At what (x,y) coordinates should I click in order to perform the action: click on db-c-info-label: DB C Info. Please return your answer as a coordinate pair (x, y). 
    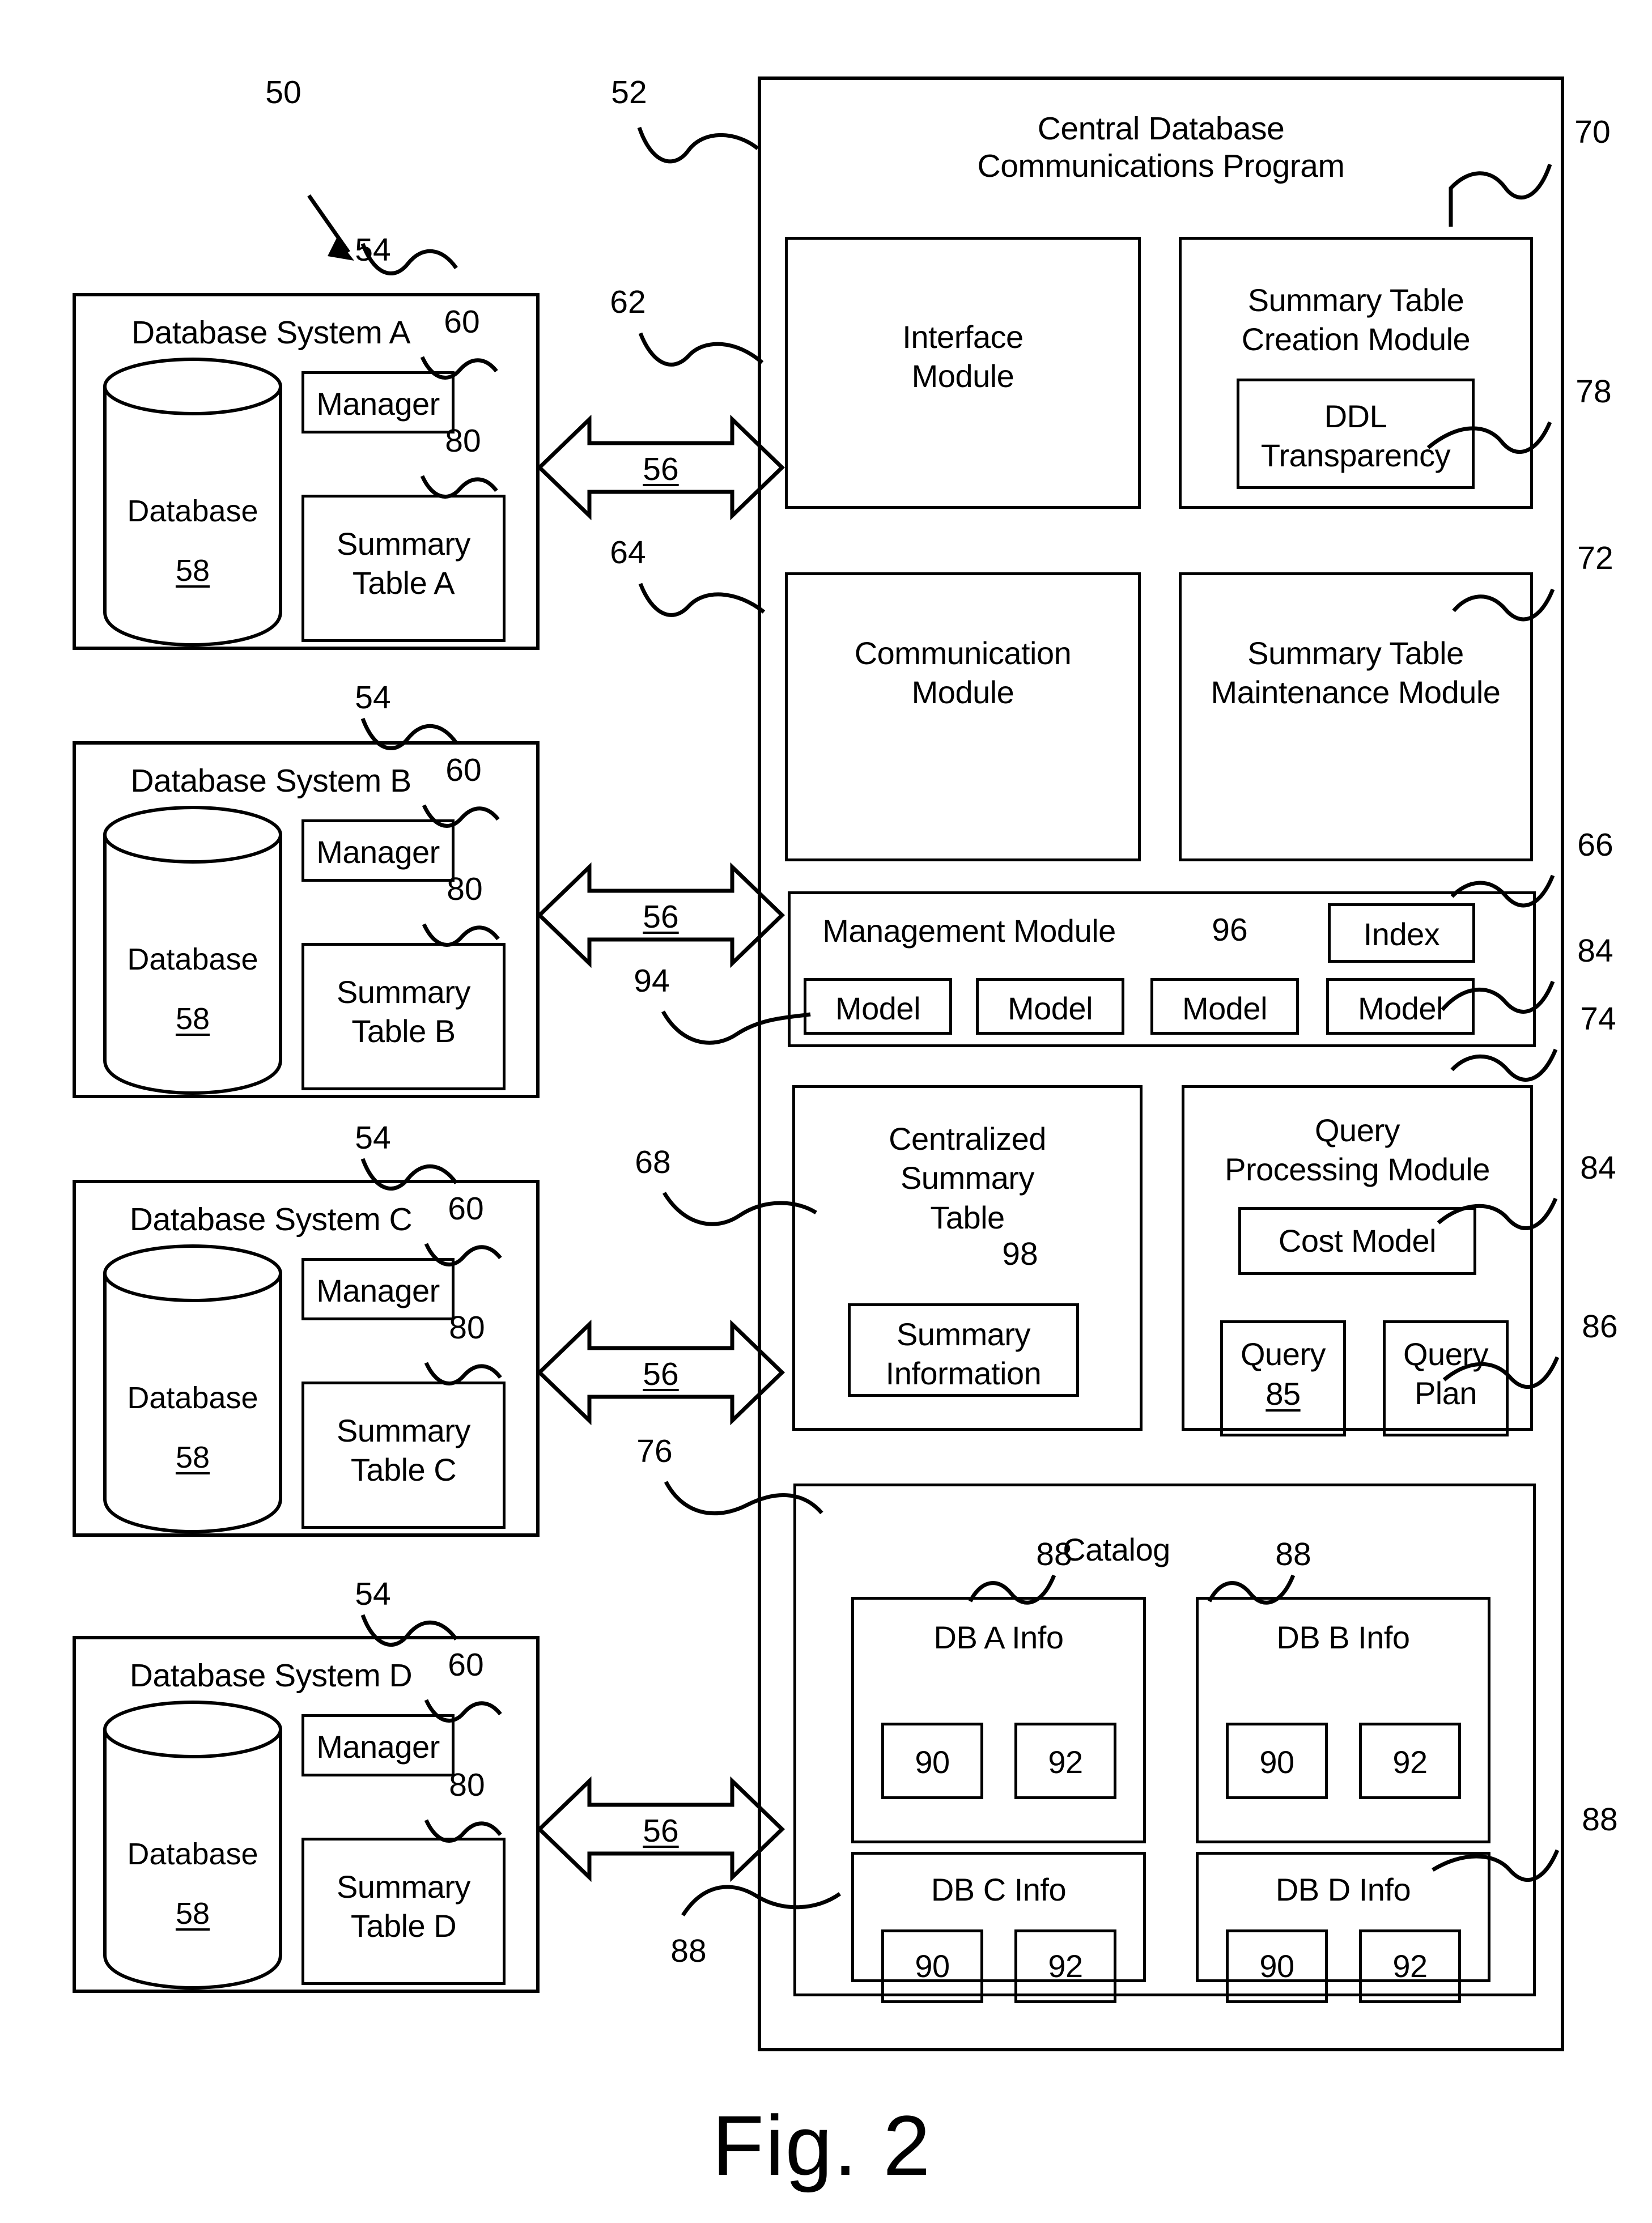
    Looking at the image, I should click on (999, 1889).